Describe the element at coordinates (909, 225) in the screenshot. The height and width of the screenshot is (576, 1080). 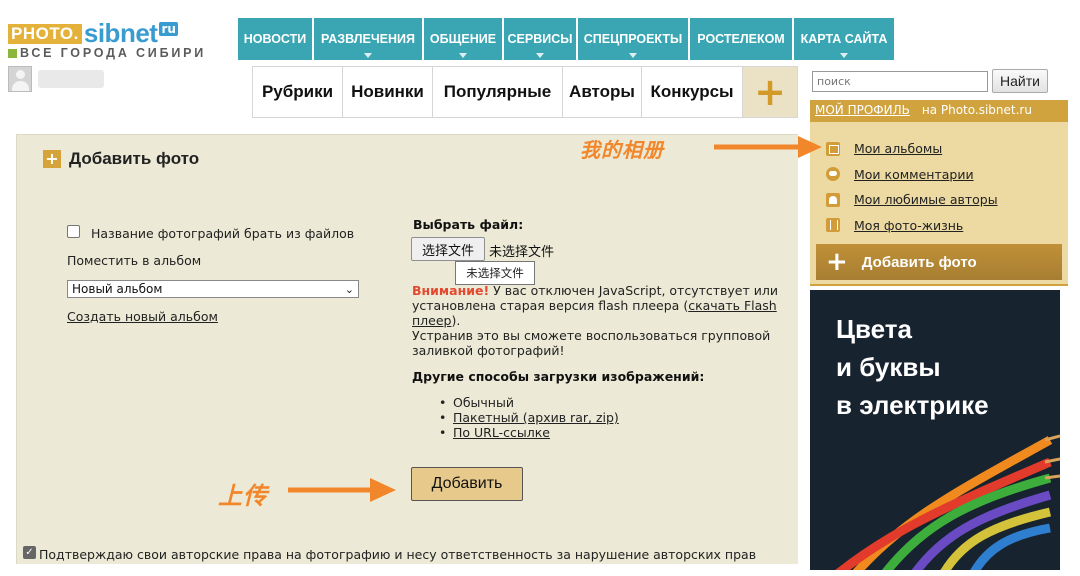
I see `profile-item-label: Моя фото-жизнь` at that location.